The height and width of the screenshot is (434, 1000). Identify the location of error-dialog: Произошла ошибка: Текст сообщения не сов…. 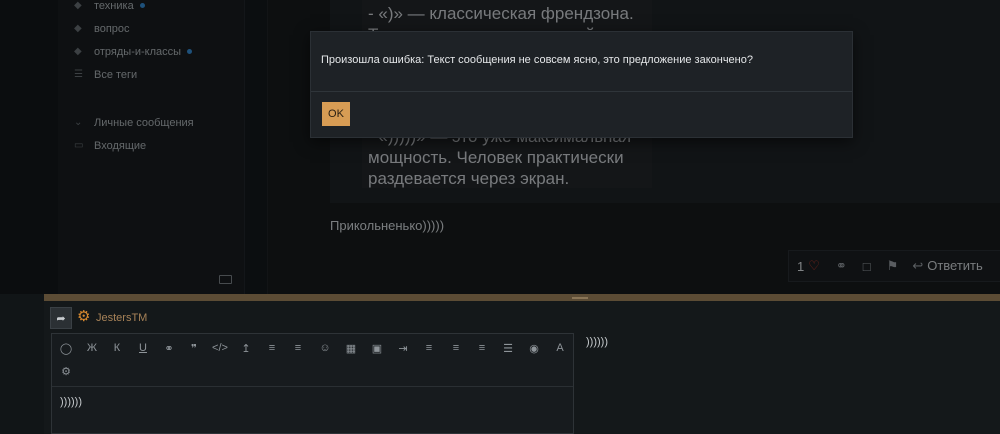
(581, 84).